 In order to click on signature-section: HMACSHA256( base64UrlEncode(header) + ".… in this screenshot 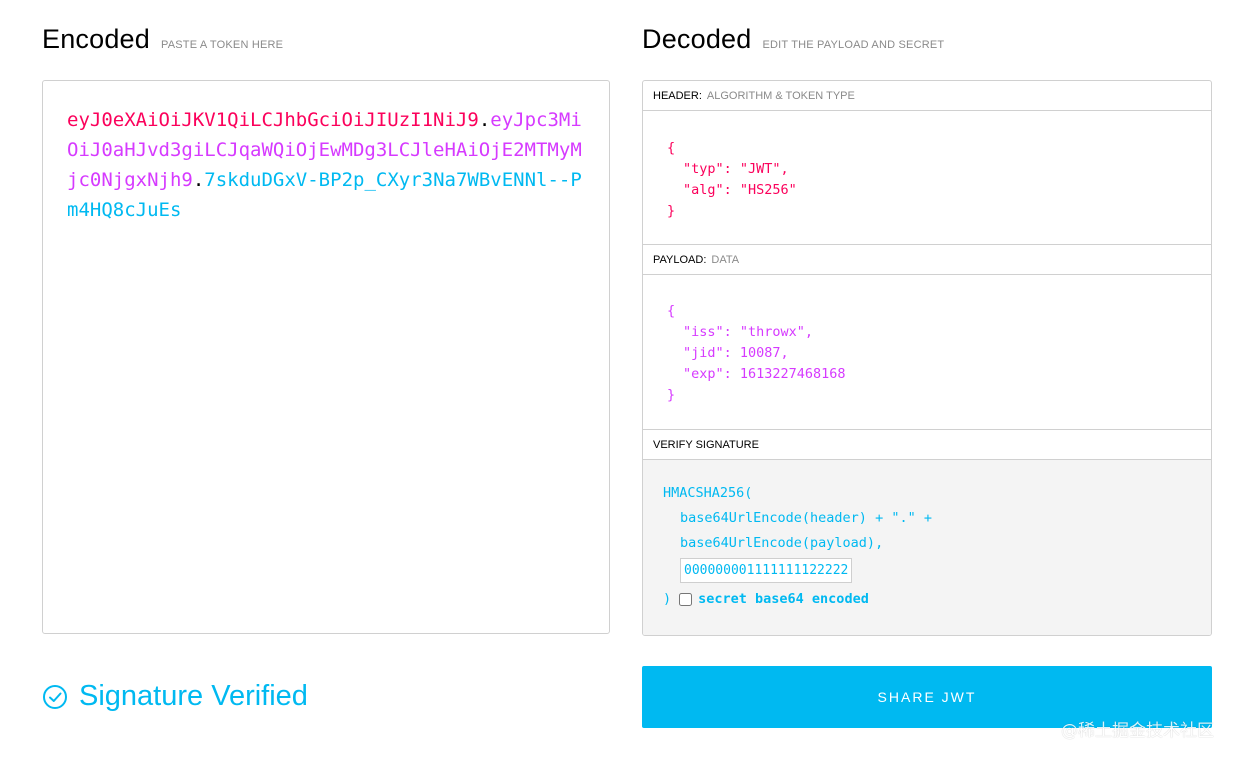, I will do `click(927, 547)`.